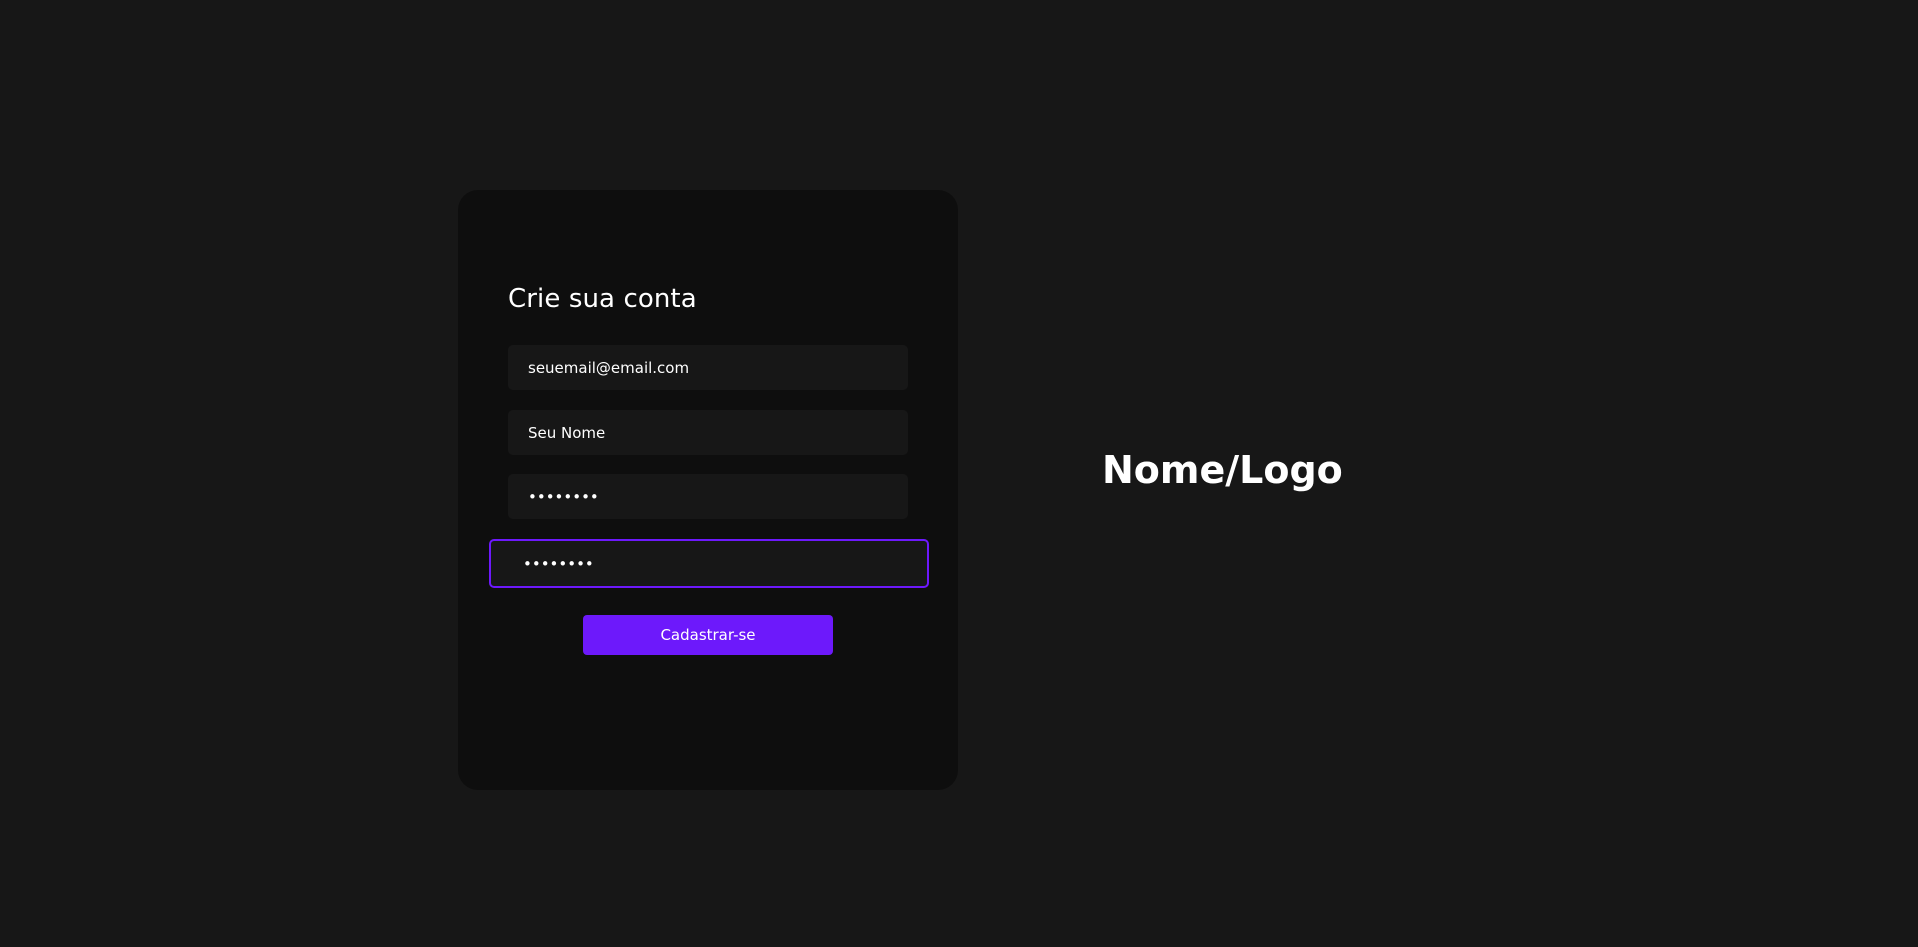 This screenshot has width=1918, height=947. I want to click on brand-logo-text: Nome/Logo, so click(1222, 470).